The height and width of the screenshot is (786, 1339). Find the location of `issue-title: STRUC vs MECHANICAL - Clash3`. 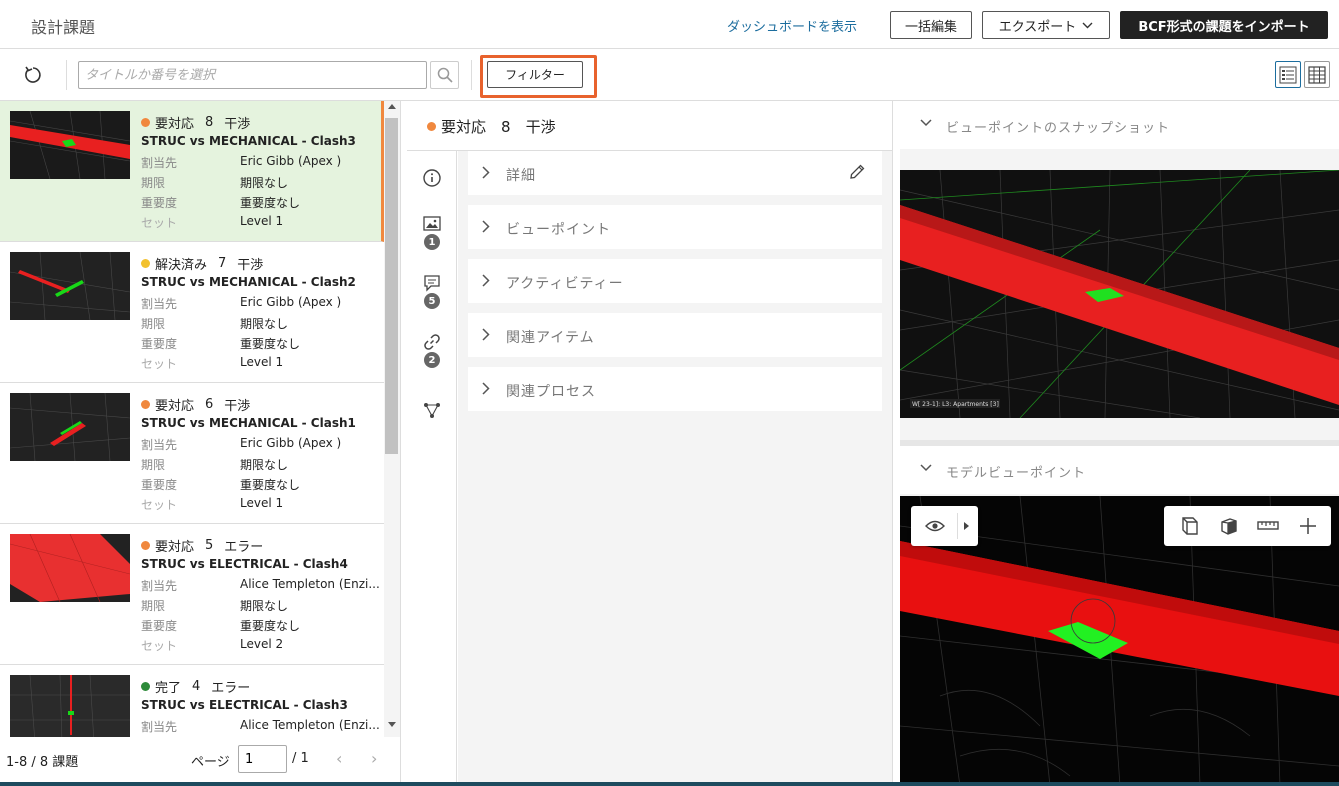

issue-title: STRUC vs MECHANICAL - Clash3 is located at coordinates (248, 141).